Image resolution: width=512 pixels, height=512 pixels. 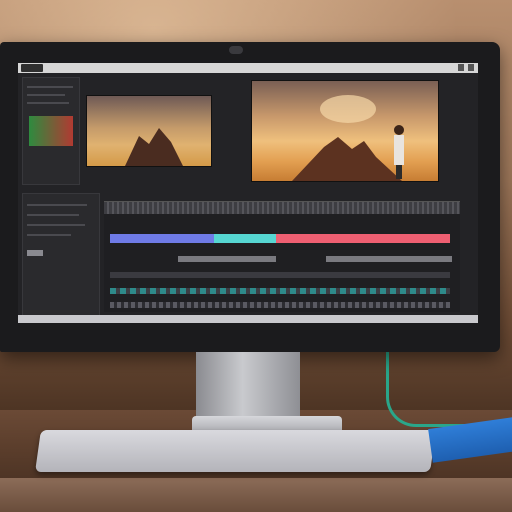 What do you see at coordinates (280, 275) in the screenshot?
I see `audio-track` at bounding box center [280, 275].